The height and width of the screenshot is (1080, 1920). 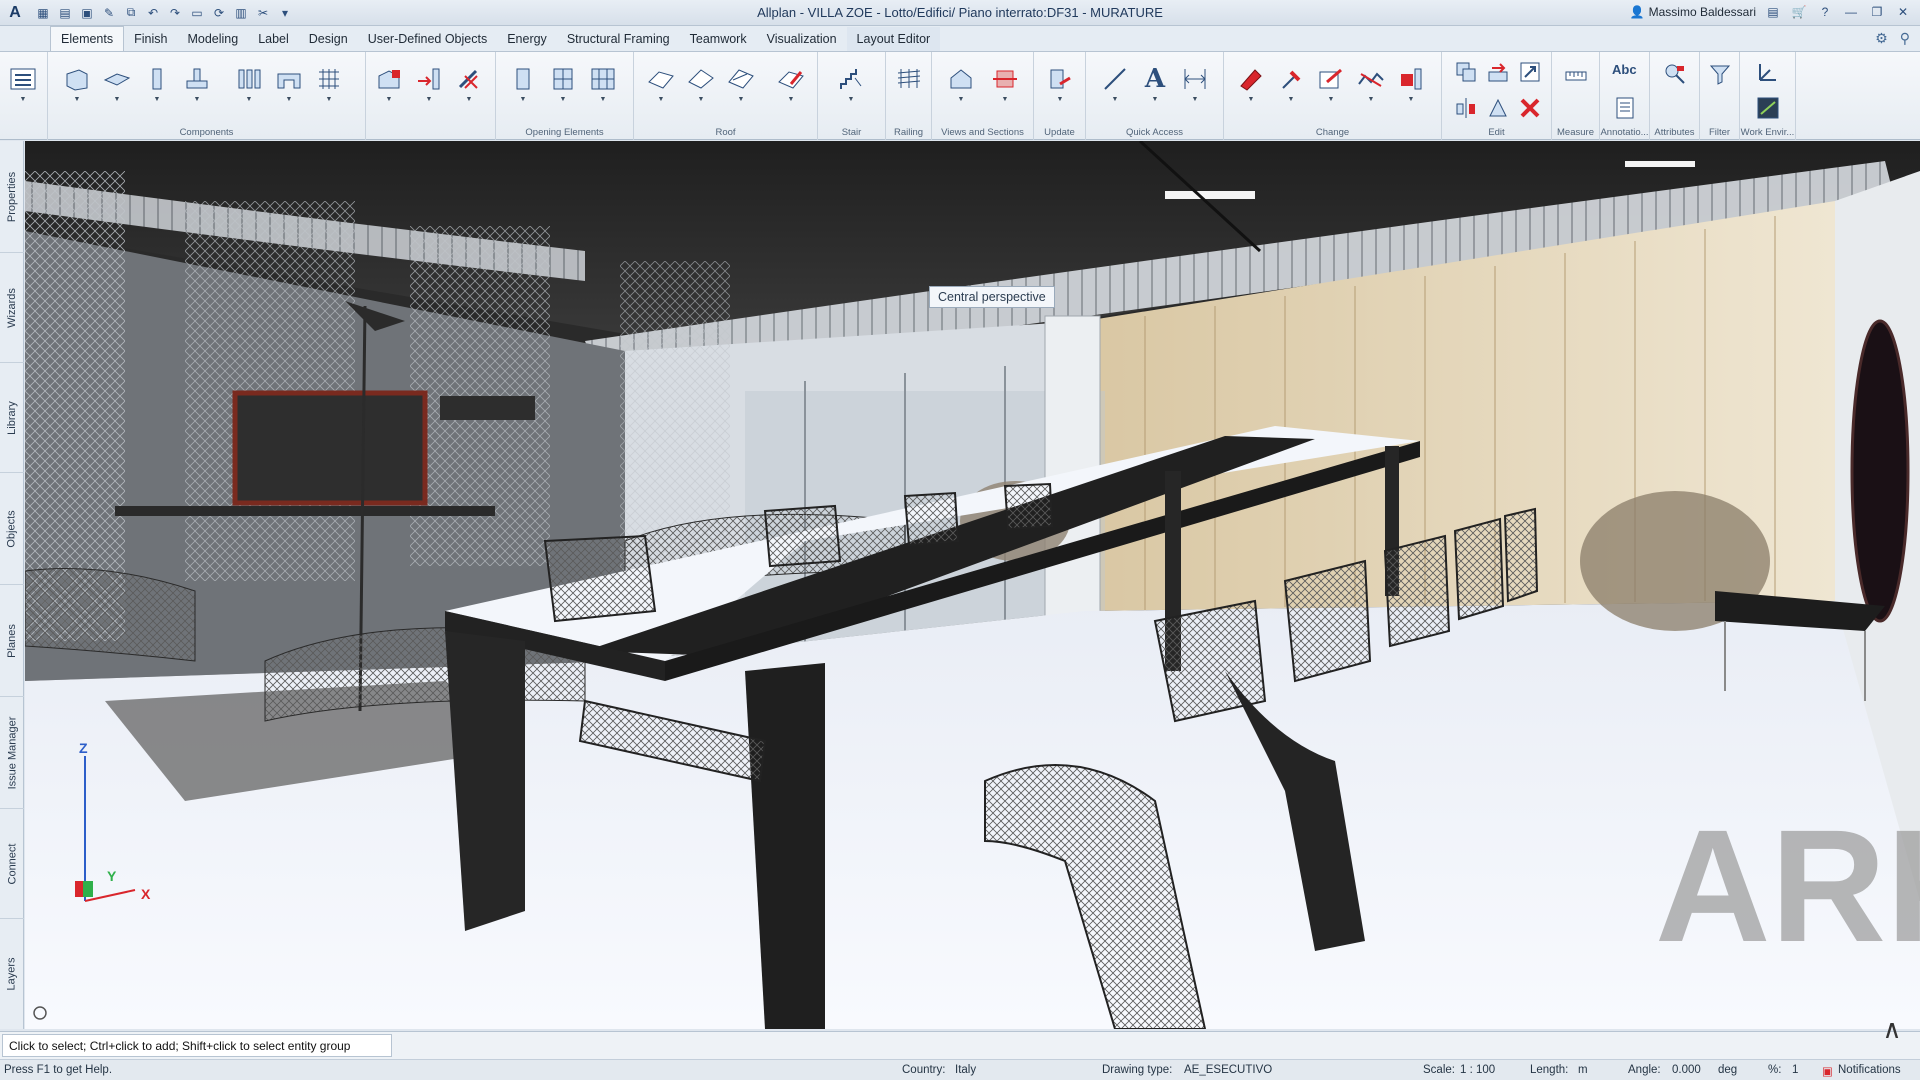 I want to click on scale-value: 1 : 100, so click(x=1477, y=1070).